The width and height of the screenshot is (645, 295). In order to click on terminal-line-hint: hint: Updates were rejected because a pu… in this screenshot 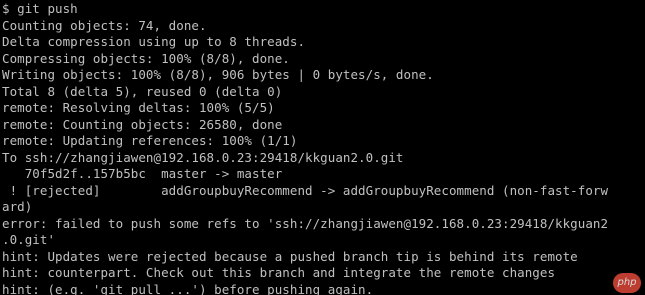, I will do `click(290, 256)`.